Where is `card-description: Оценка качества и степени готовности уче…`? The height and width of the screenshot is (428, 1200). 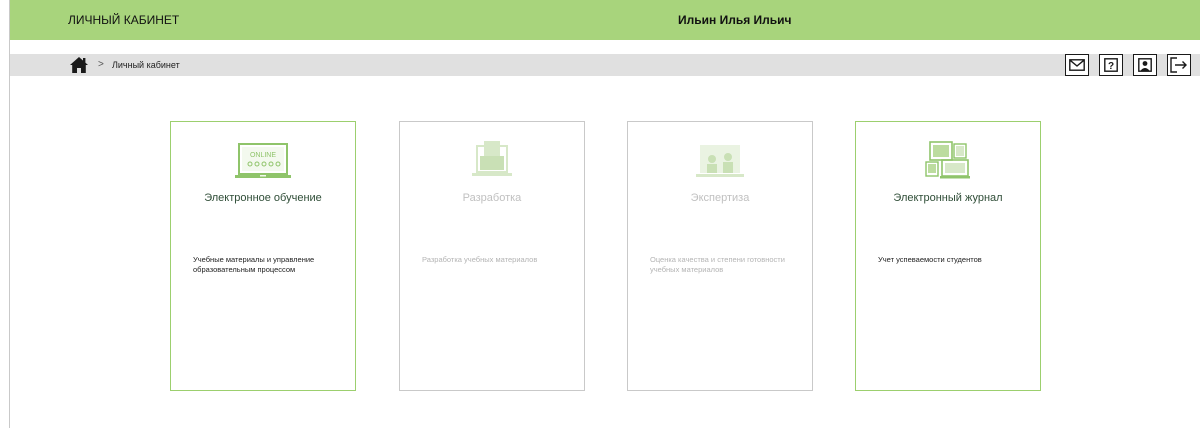 card-description: Оценка качества и степени готовности уче… is located at coordinates (717, 264).